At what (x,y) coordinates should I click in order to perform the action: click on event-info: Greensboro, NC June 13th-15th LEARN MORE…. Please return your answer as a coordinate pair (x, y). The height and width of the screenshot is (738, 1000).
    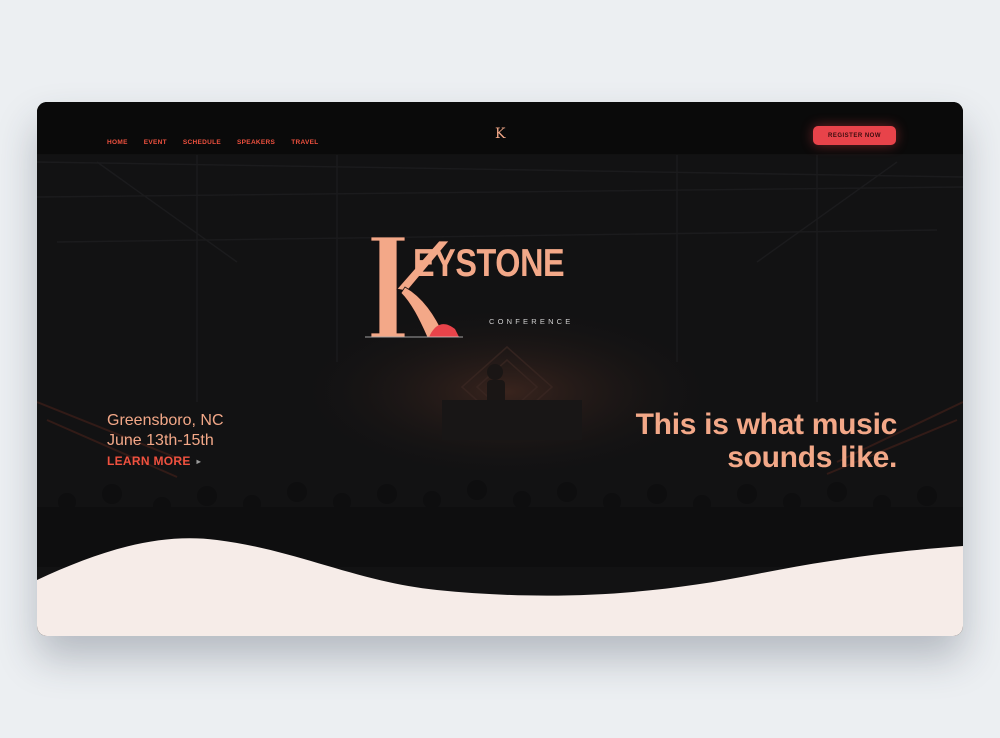
    Looking at the image, I should click on (165, 440).